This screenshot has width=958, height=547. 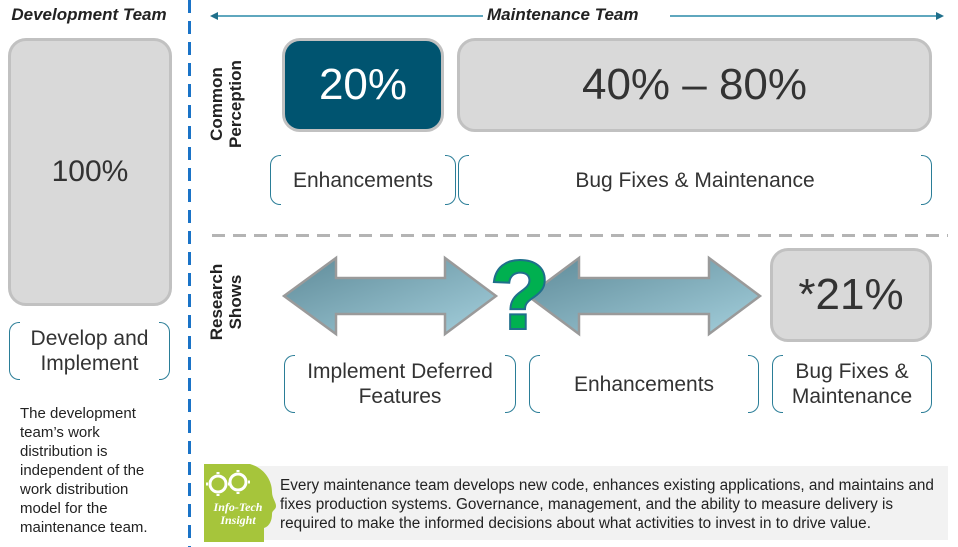 I want to click on deferred-features-label: Implement Deferred Features, so click(x=400, y=384).